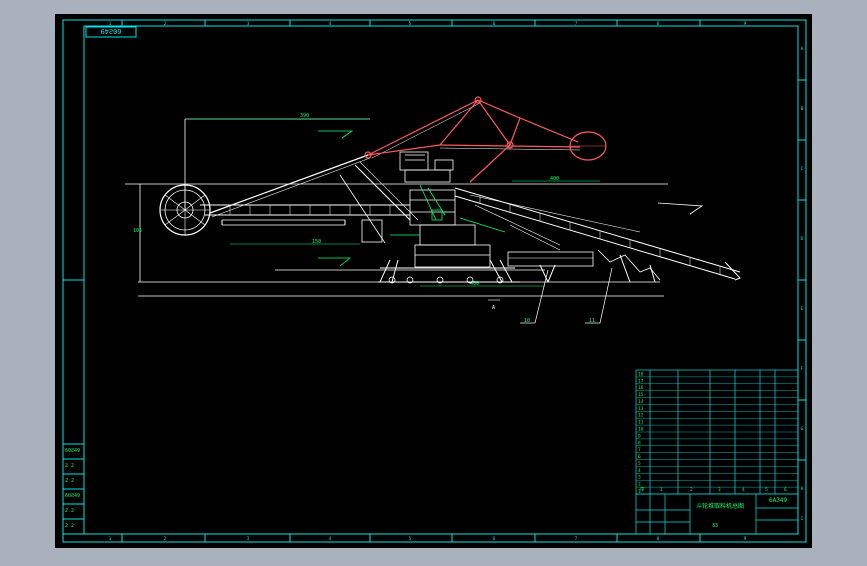  What do you see at coordinates (110, 24) in the screenshot?
I see `frame-top-number: 1` at bounding box center [110, 24].